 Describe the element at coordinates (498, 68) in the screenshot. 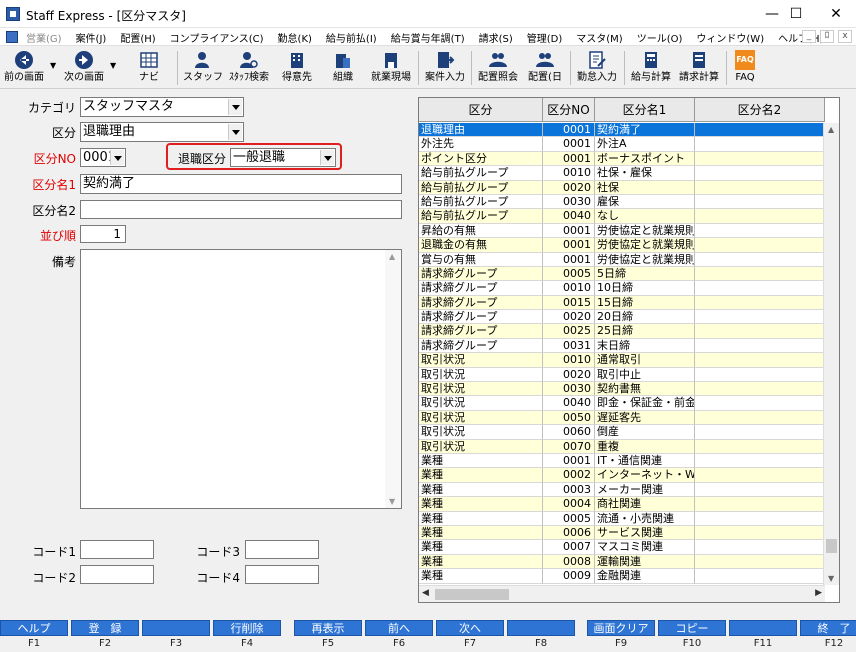

I see `placement-inquiry-button: 配置照会` at that location.